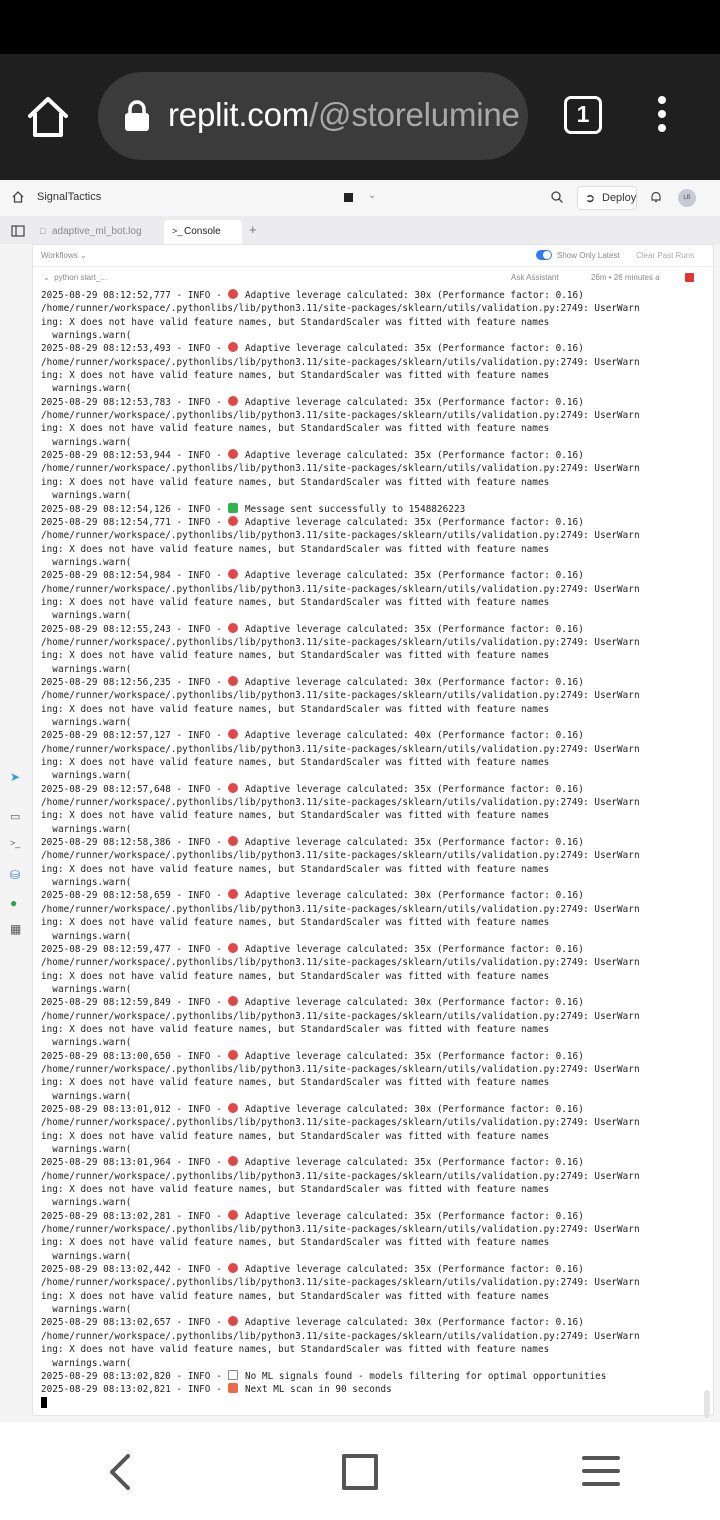 This screenshot has height=1520, width=720. I want to click on log-text: 2025-08-29 08:12:59,477 - INFO -, so click(134, 949).